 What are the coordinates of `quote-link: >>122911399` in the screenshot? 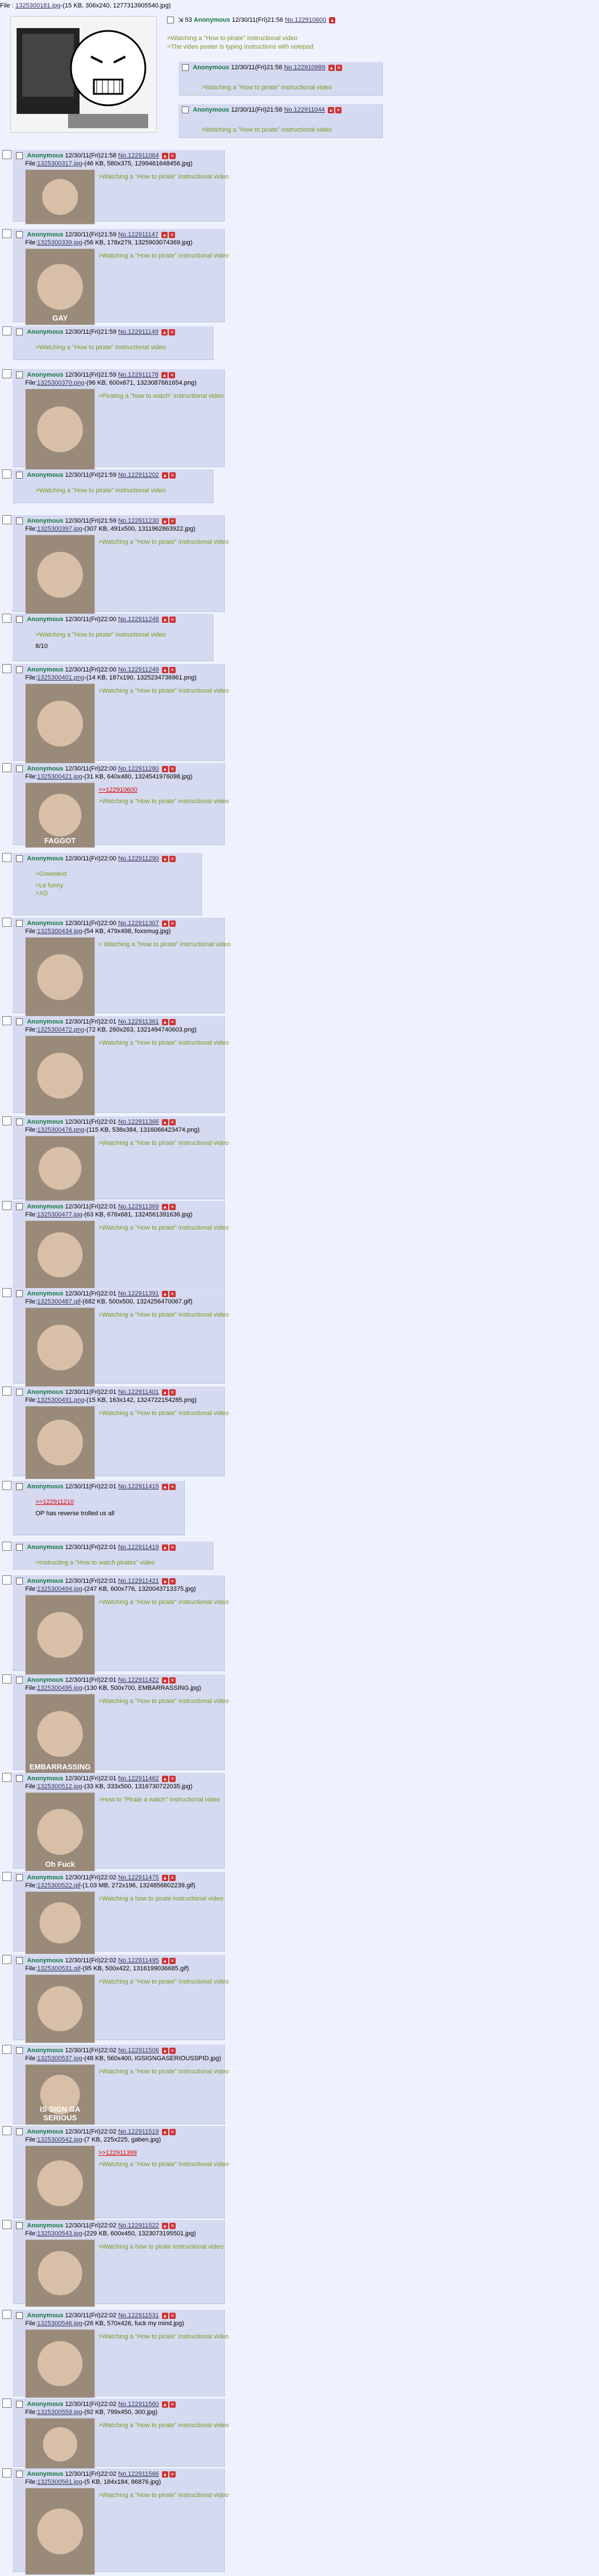 It's located at (167, 2153).